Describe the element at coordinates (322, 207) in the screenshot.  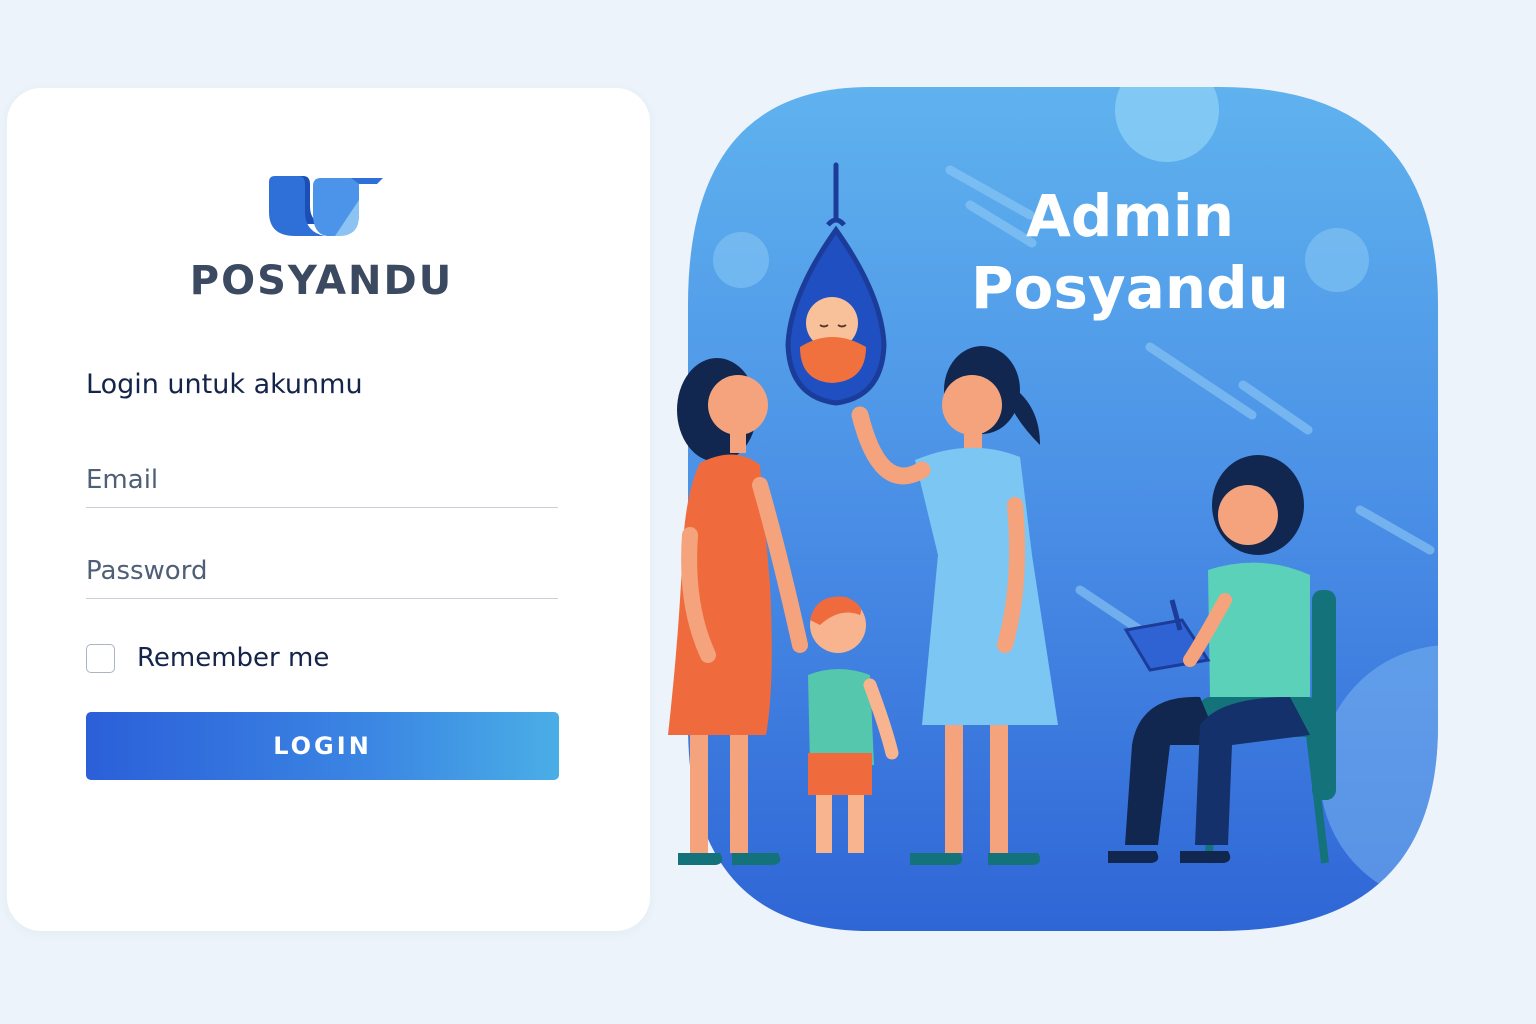
I see `posyandu-logo-icon` at that location.